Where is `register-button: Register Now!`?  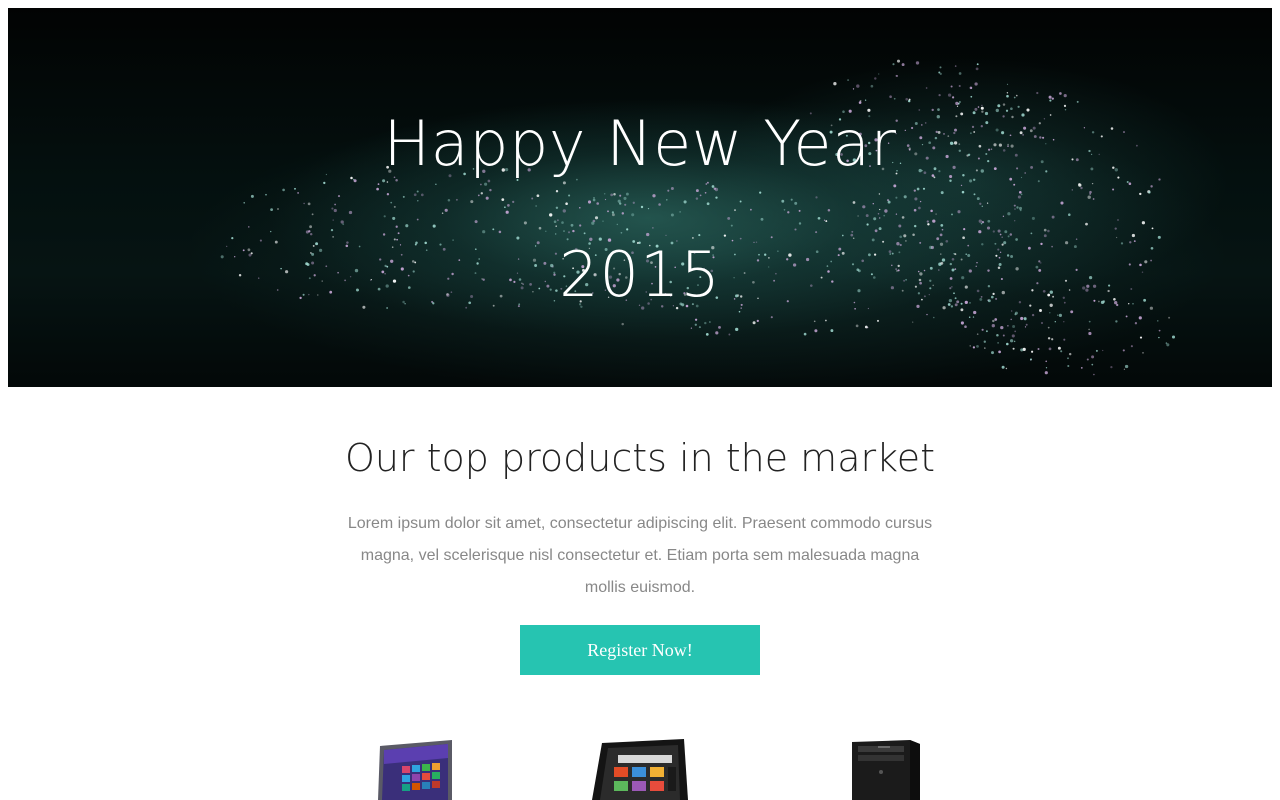 register-button: Register Now! is located at coordinates (640, 650).